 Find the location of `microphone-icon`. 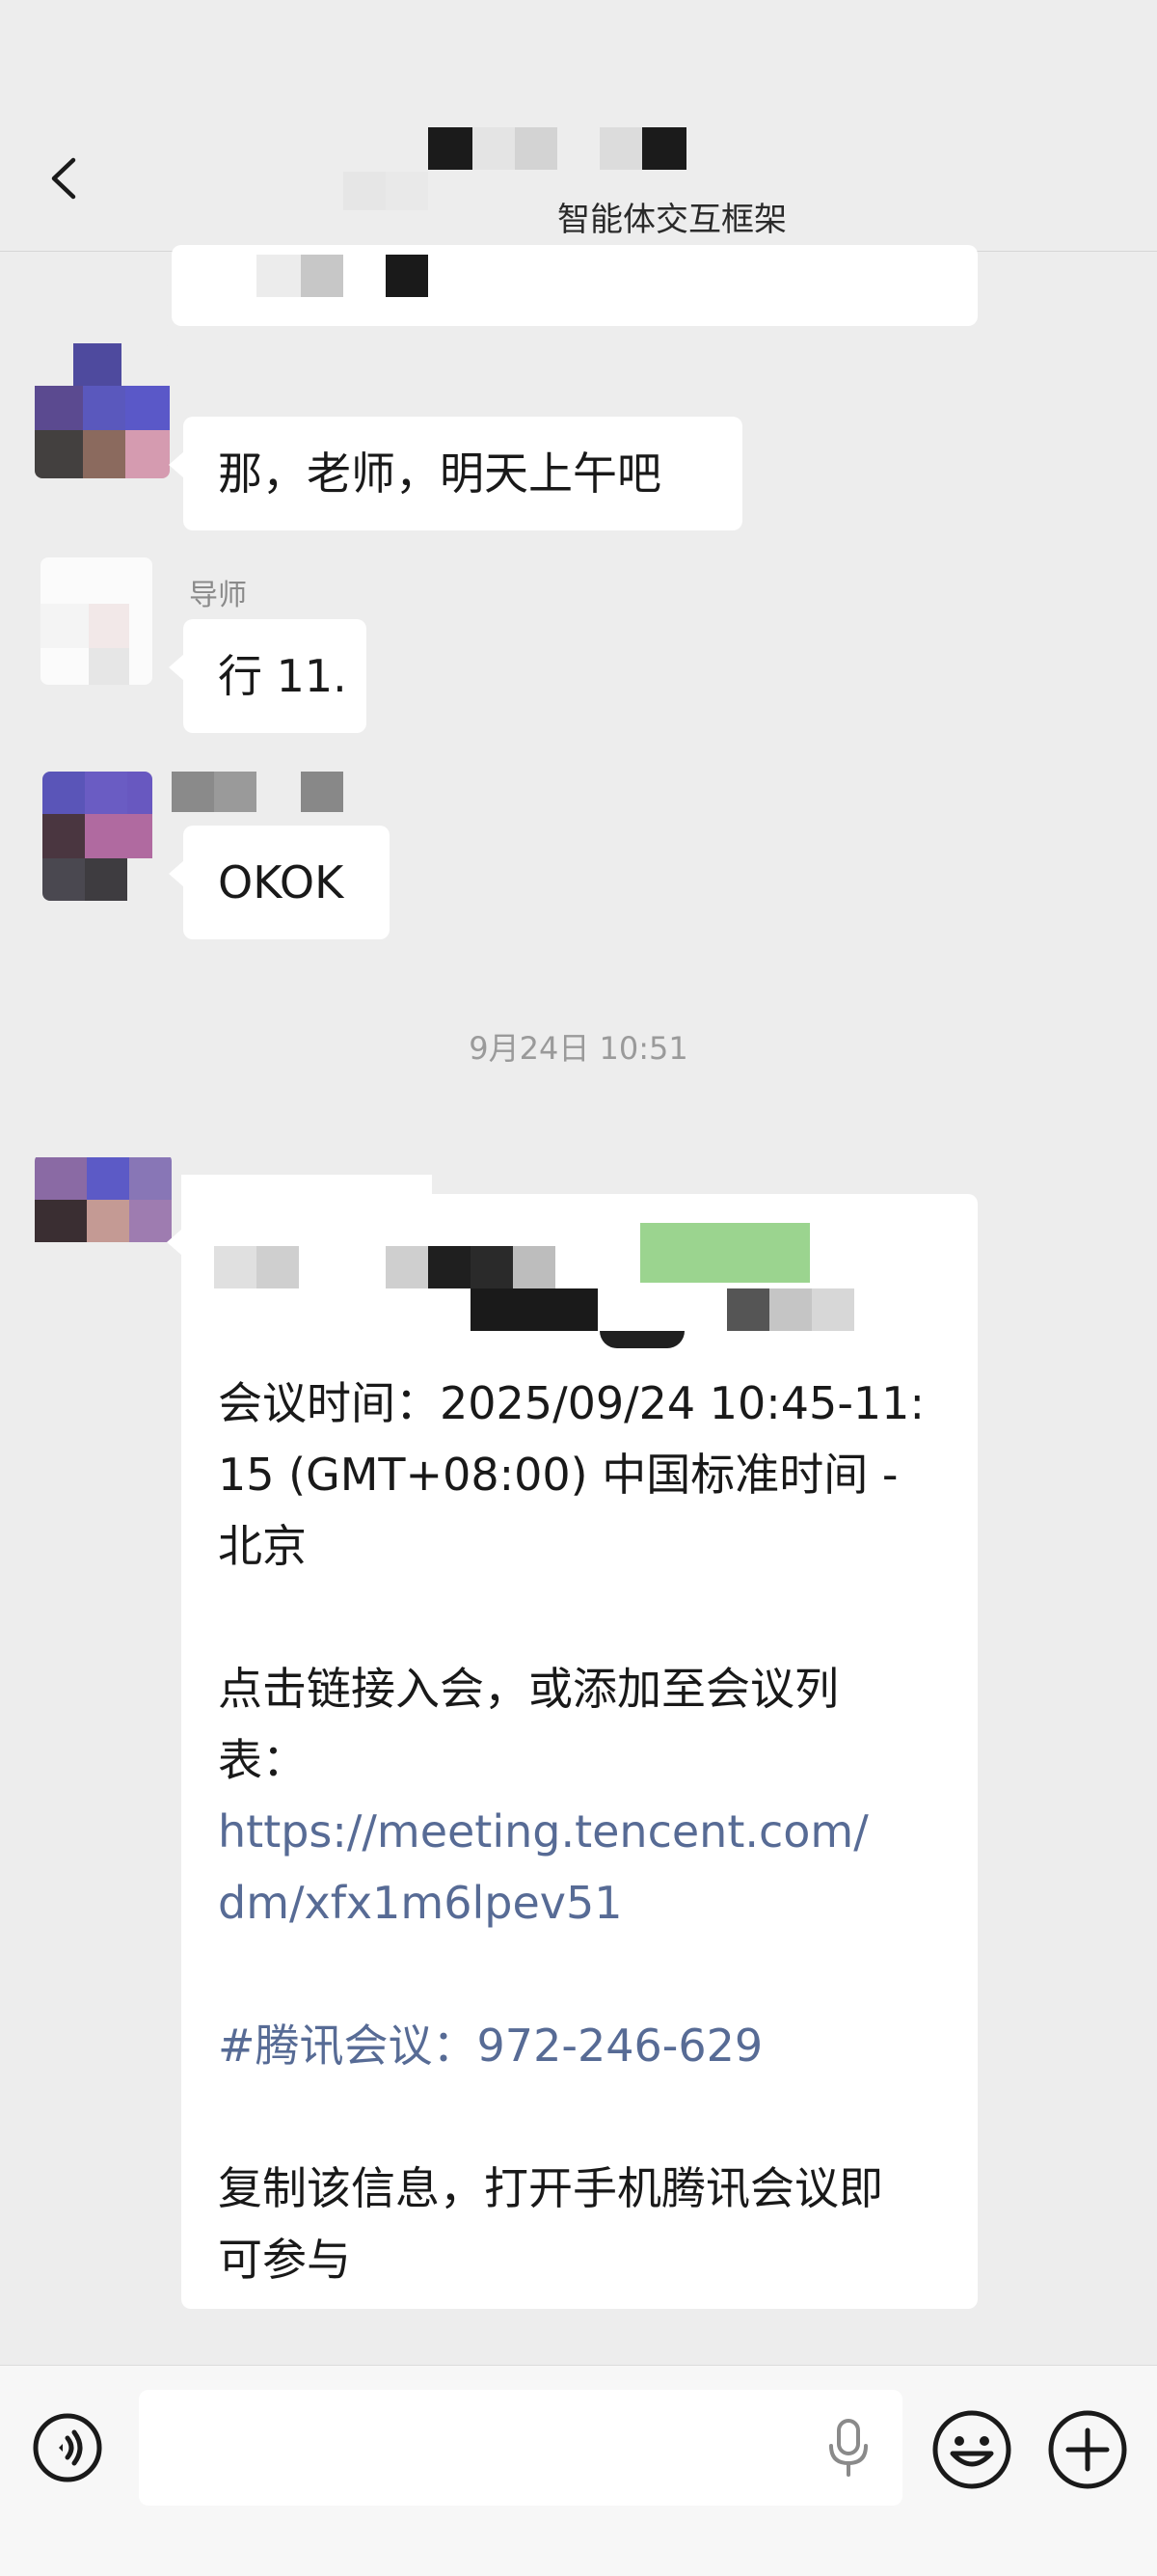

microphone-icon is located at coordinates (848, 2448).